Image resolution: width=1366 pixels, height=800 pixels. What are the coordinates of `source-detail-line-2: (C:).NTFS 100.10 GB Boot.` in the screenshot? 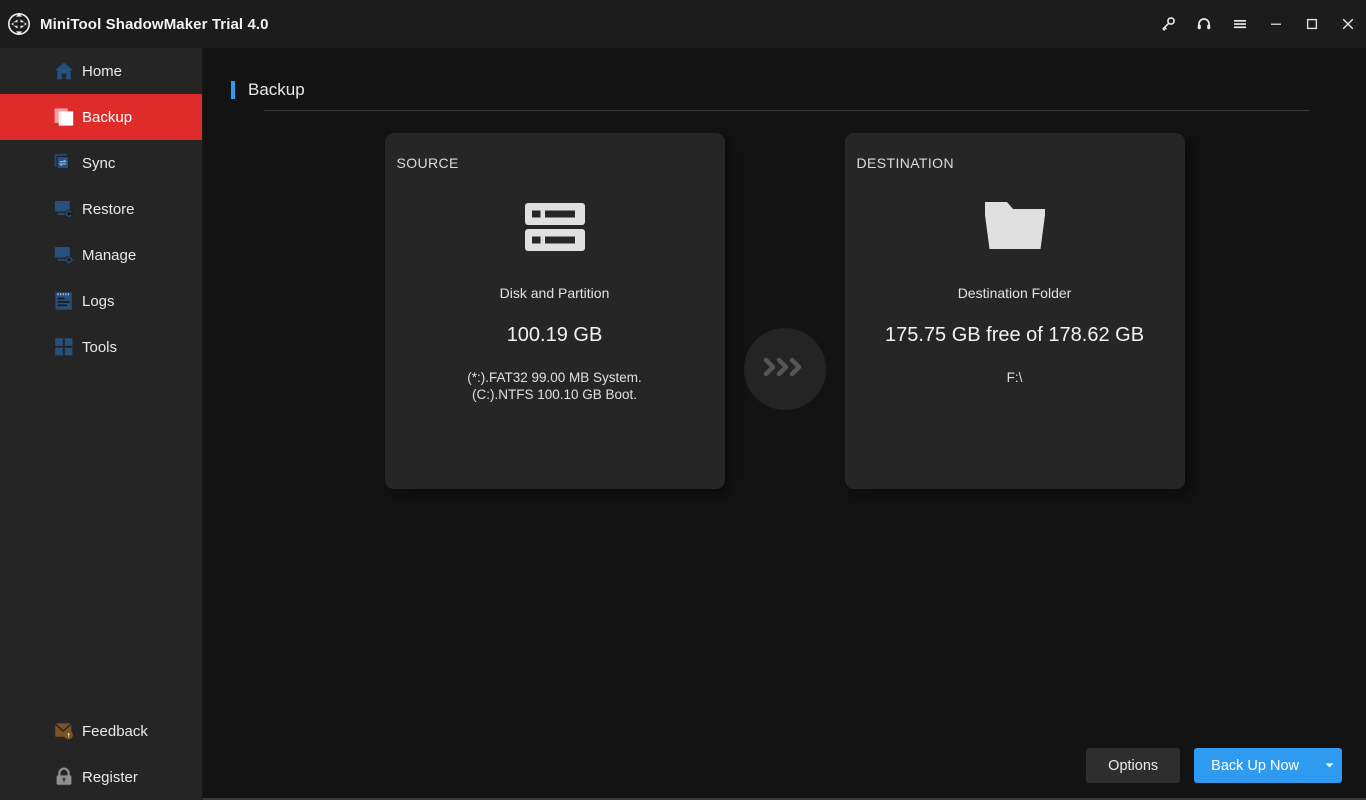 It's located at (554, 394).